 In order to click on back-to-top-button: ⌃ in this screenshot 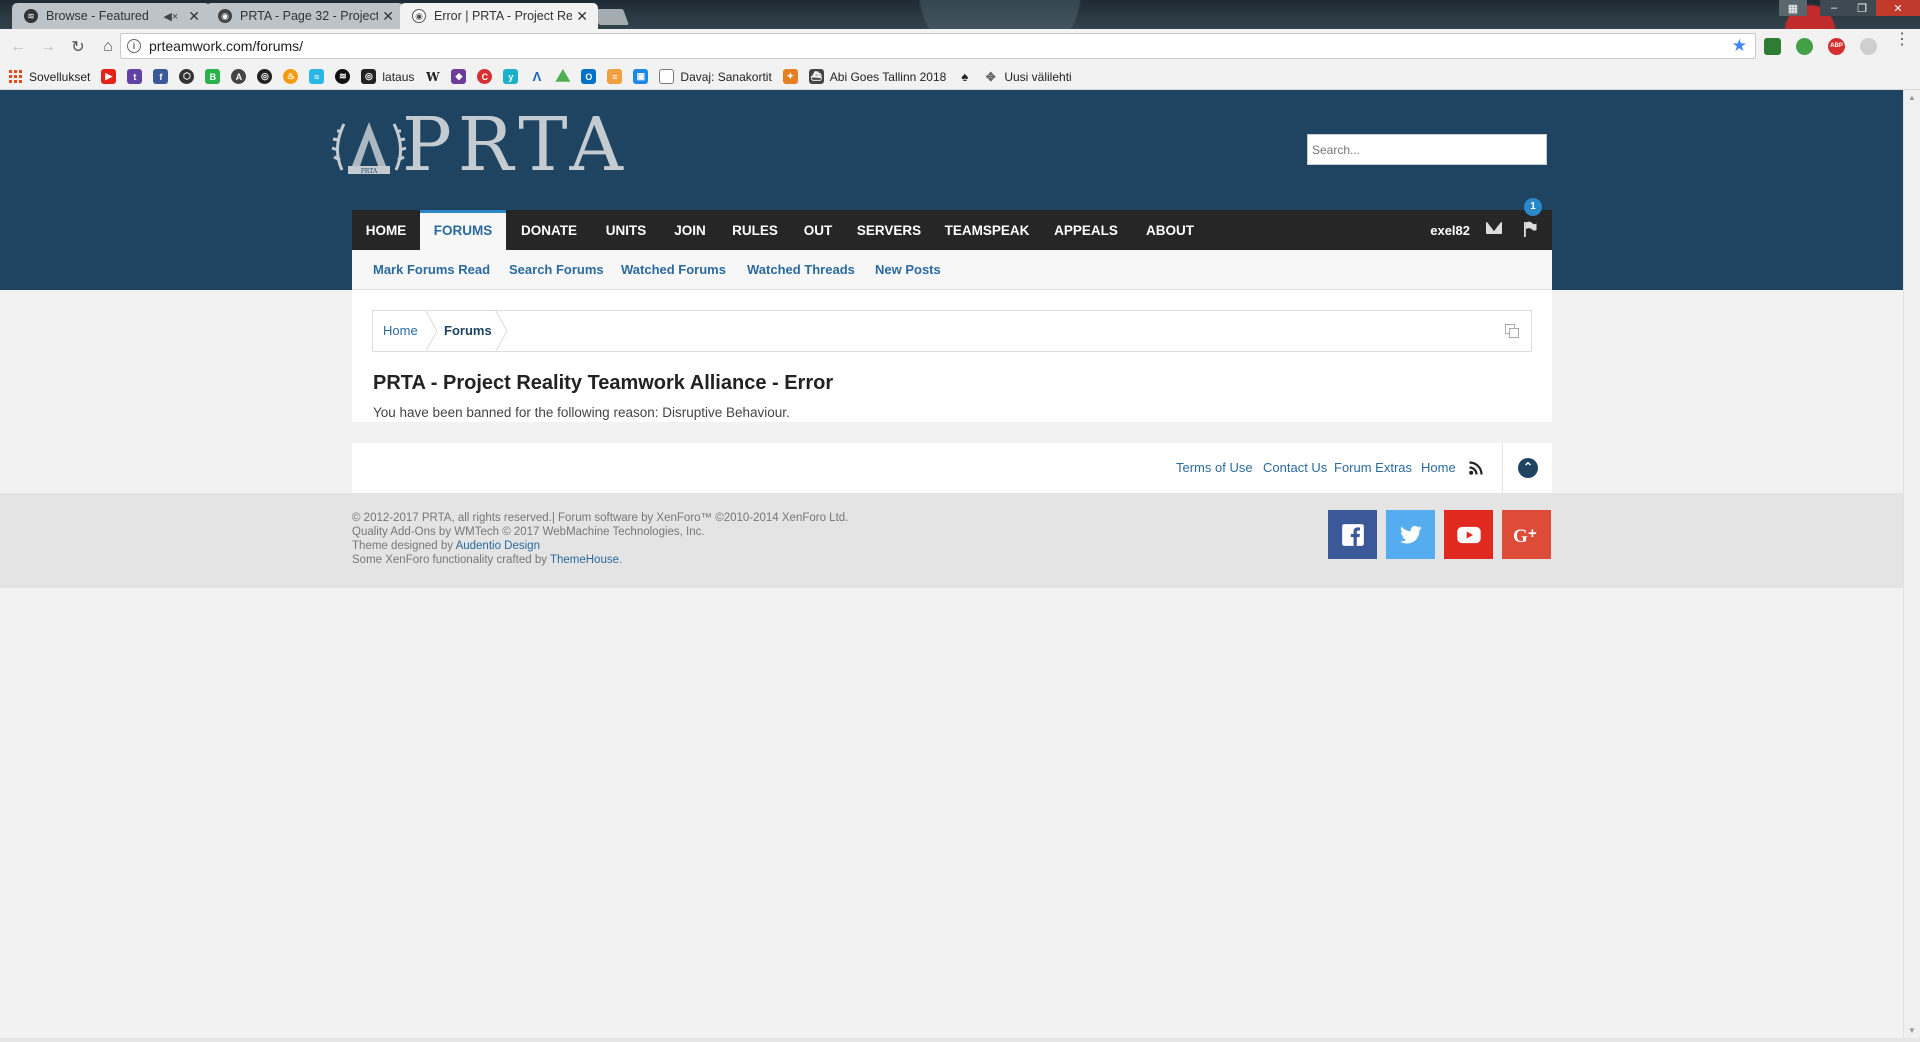, I will do `click(1527, 468)`.